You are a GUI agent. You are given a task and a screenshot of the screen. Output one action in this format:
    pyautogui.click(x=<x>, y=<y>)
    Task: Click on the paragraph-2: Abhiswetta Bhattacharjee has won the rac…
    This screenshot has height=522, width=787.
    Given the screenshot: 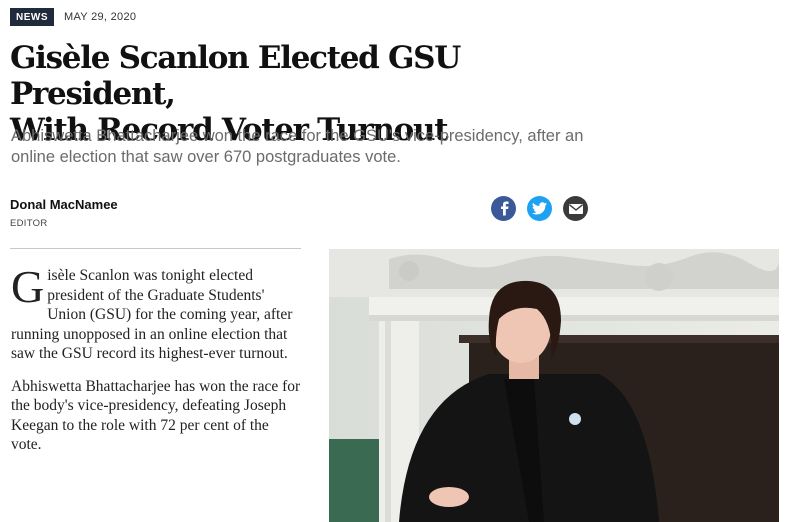 What is the action you would take?
    pyautogui.click(x=156, y=415)
    